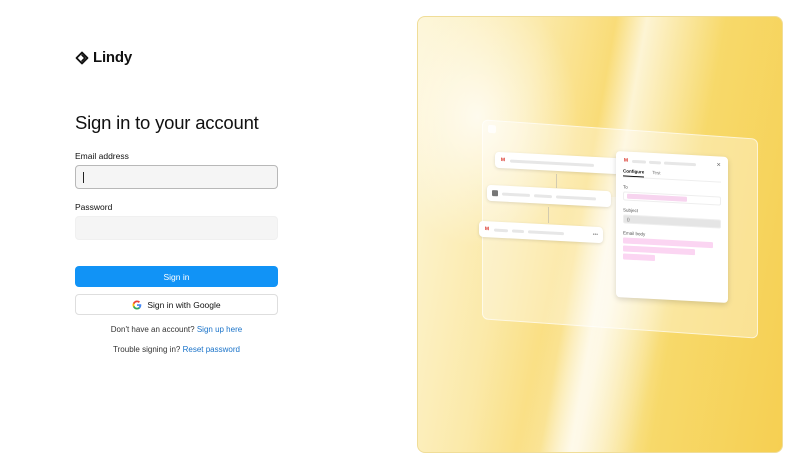 This screenshot has height=470, width=800. What do you see at coordinates (628, 219) in the screenshot?
I see `variable-icon: {}` at bounding box center [628, 219].